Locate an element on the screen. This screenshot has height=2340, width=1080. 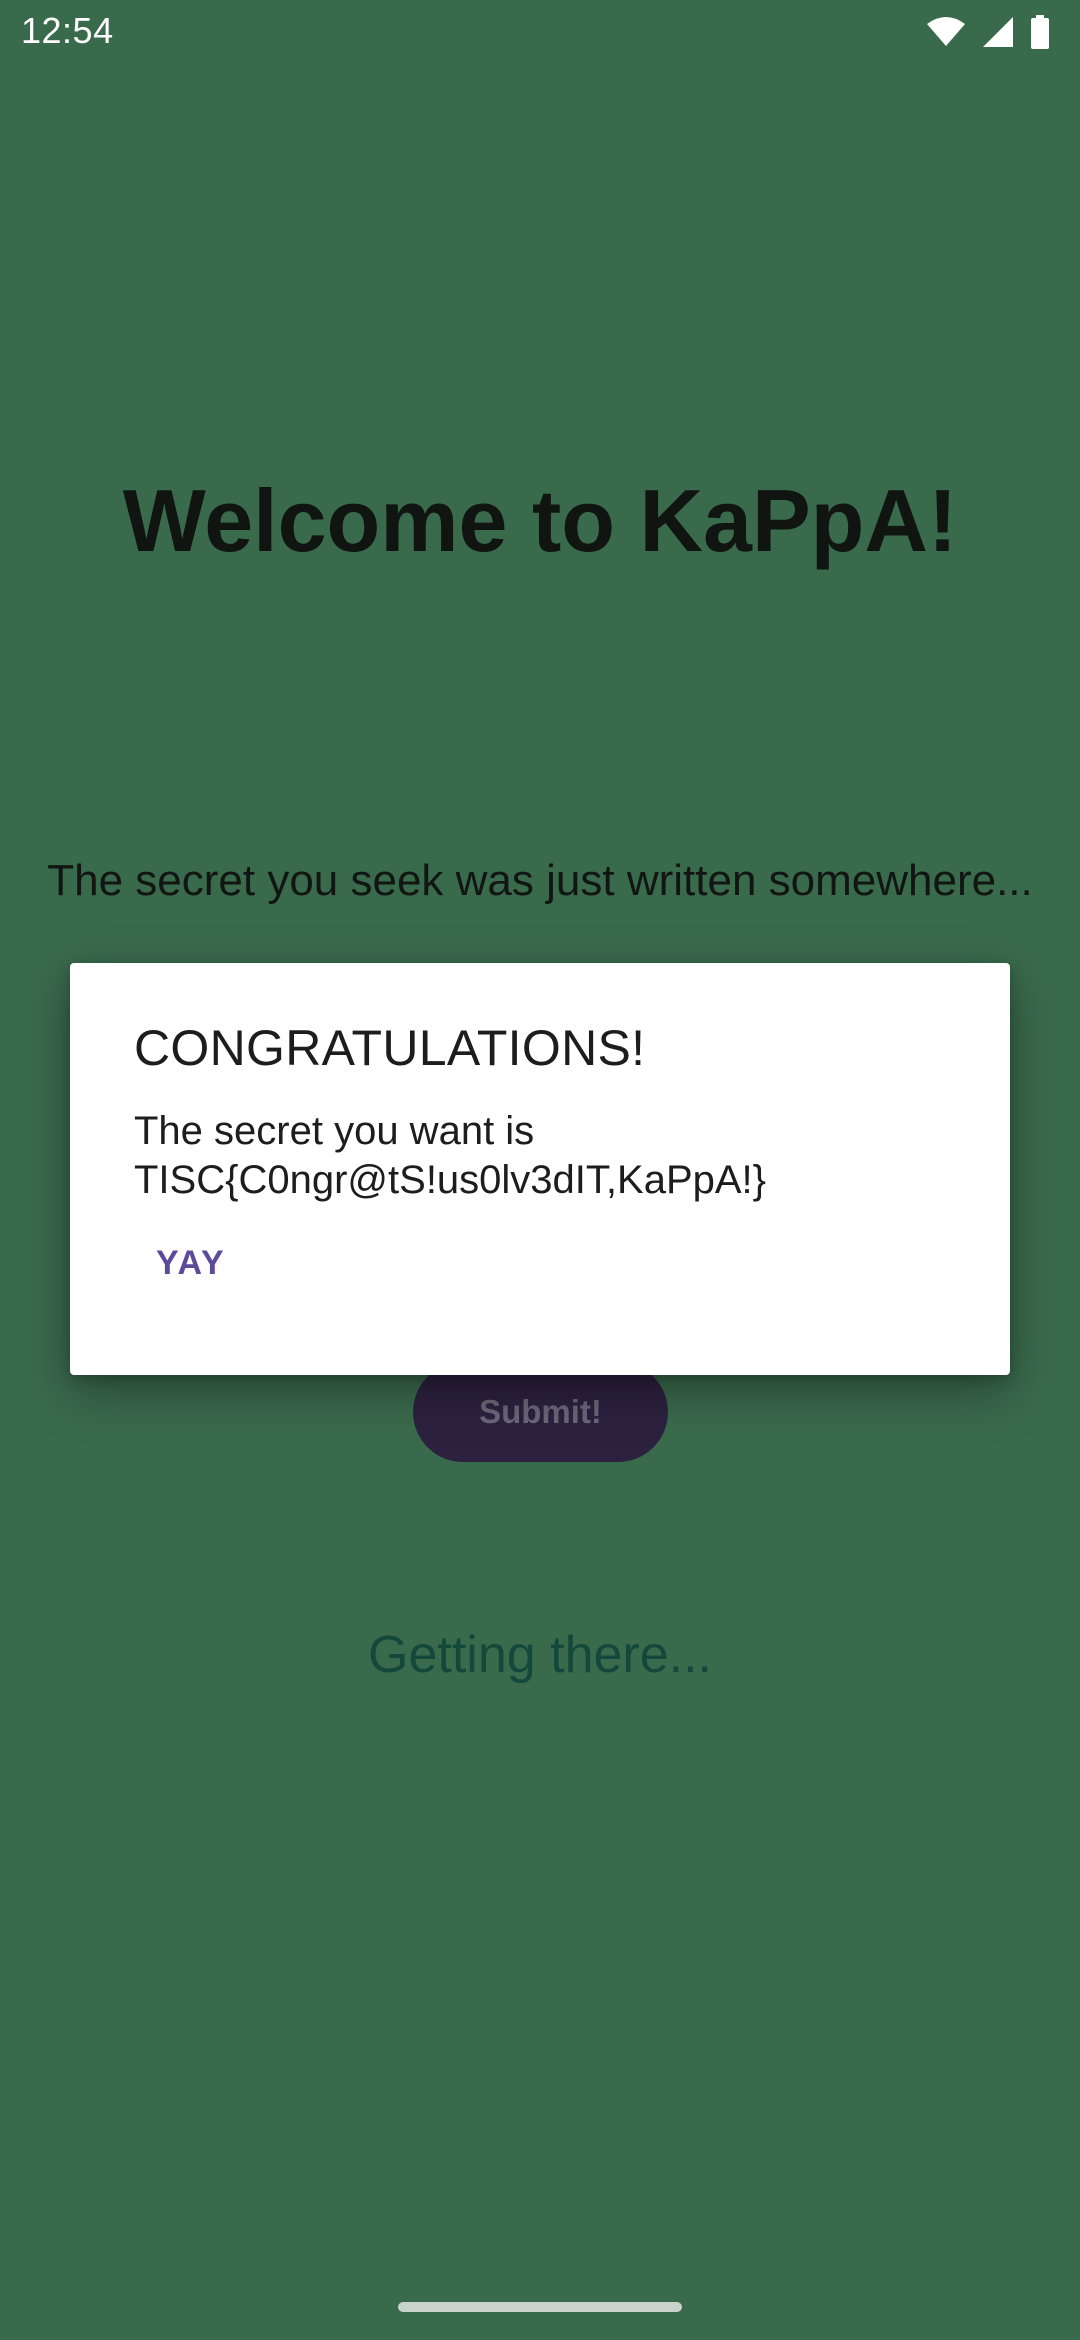
dialog-title: CONGRATULATIONS! is located at coordinates (390, 1048).